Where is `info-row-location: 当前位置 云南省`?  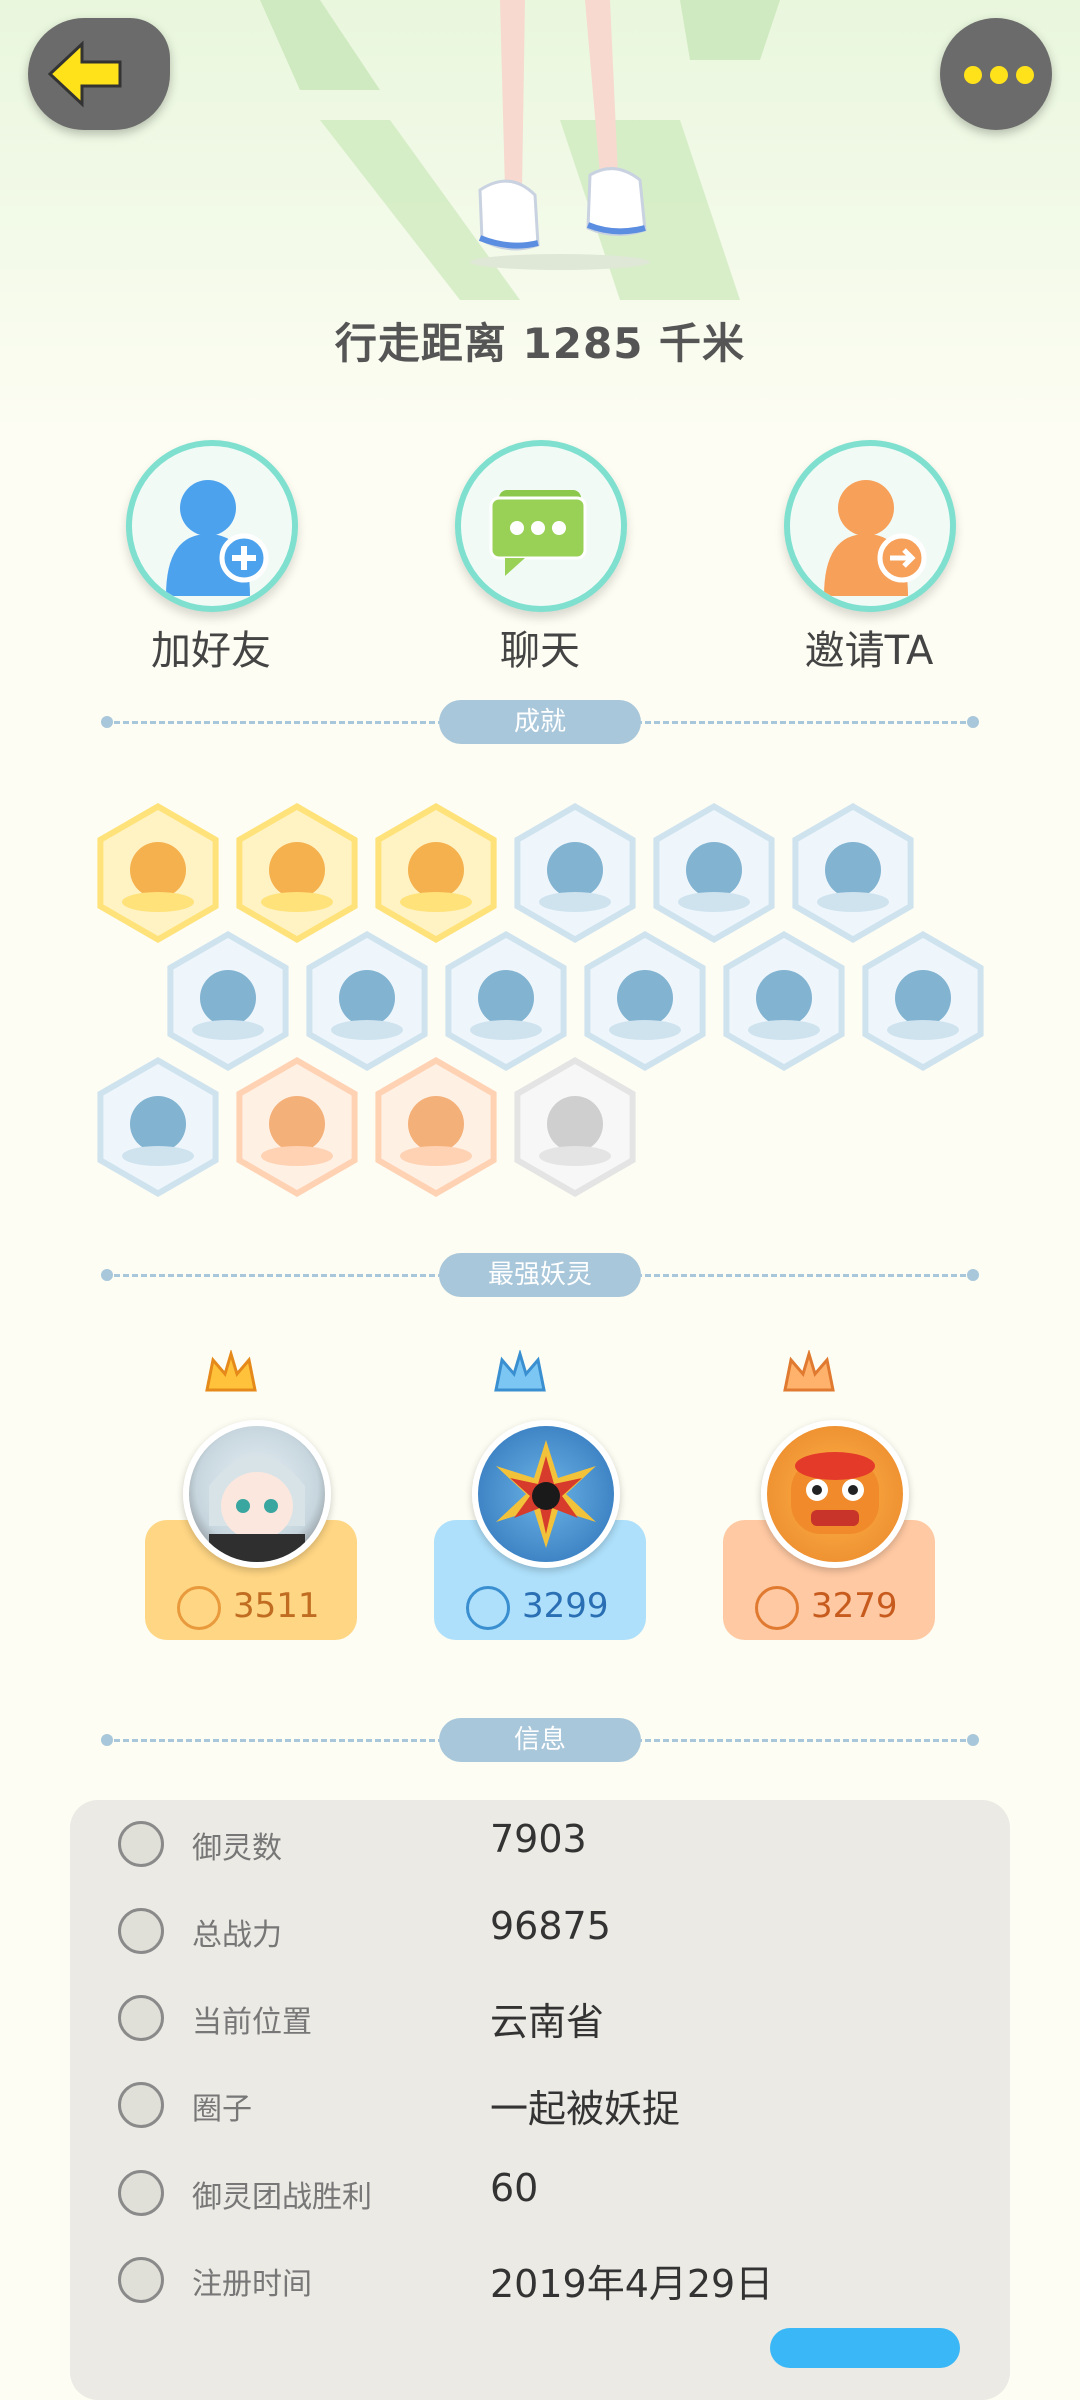 info-row-location: 当前位置 云南省 is located at coordinates (540, 2018).